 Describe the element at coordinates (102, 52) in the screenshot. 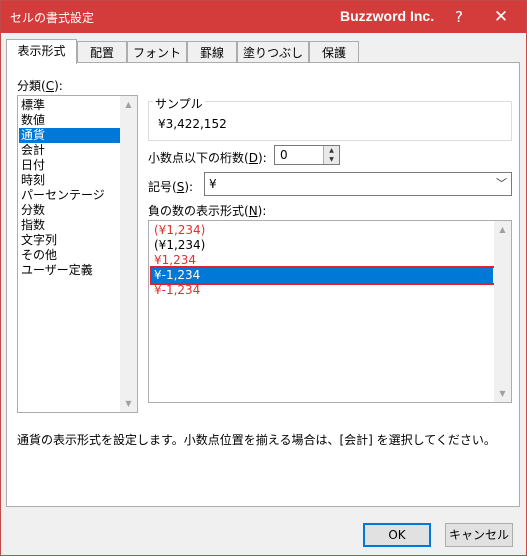

I see `tab-alignment: 配置` at that location.